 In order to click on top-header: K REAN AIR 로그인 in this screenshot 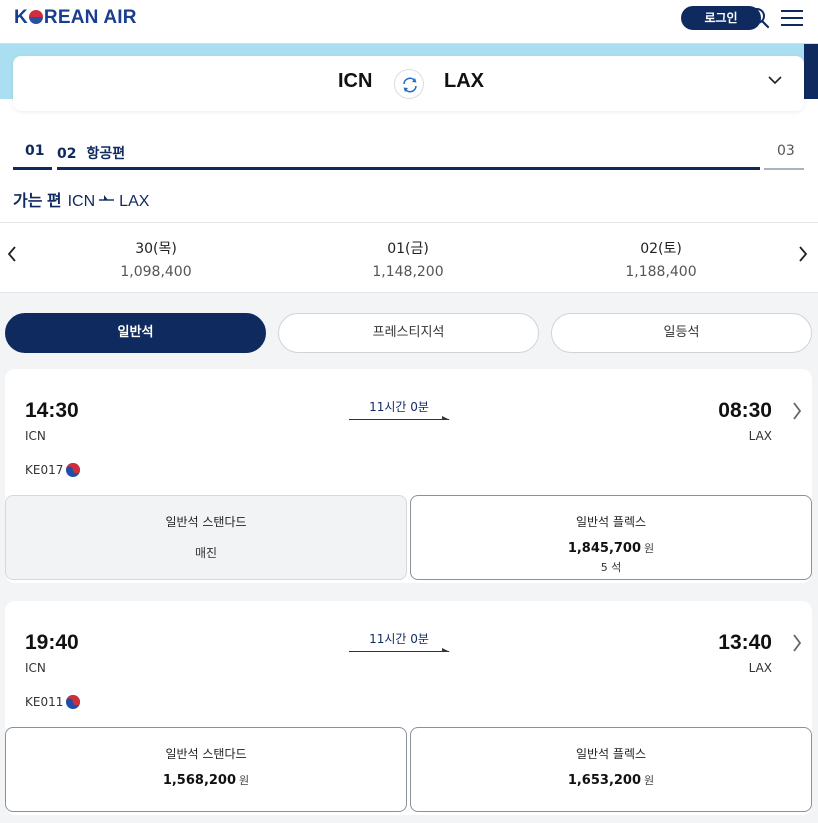, I will do `click(409, 22)`.